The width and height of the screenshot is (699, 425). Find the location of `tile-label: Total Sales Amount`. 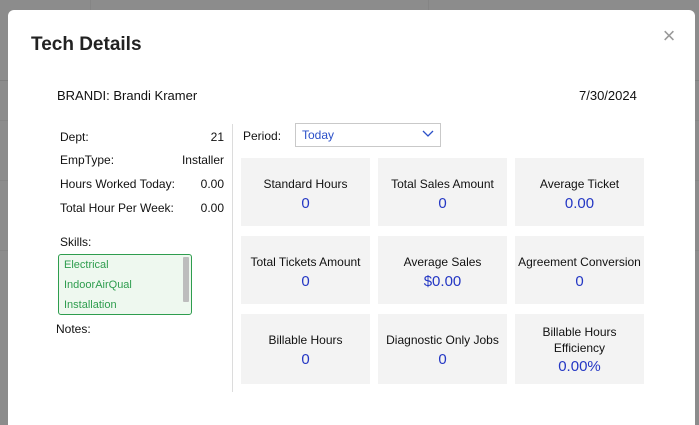

tile-label: Total Sales Amount is located at coordinates (442, 184).